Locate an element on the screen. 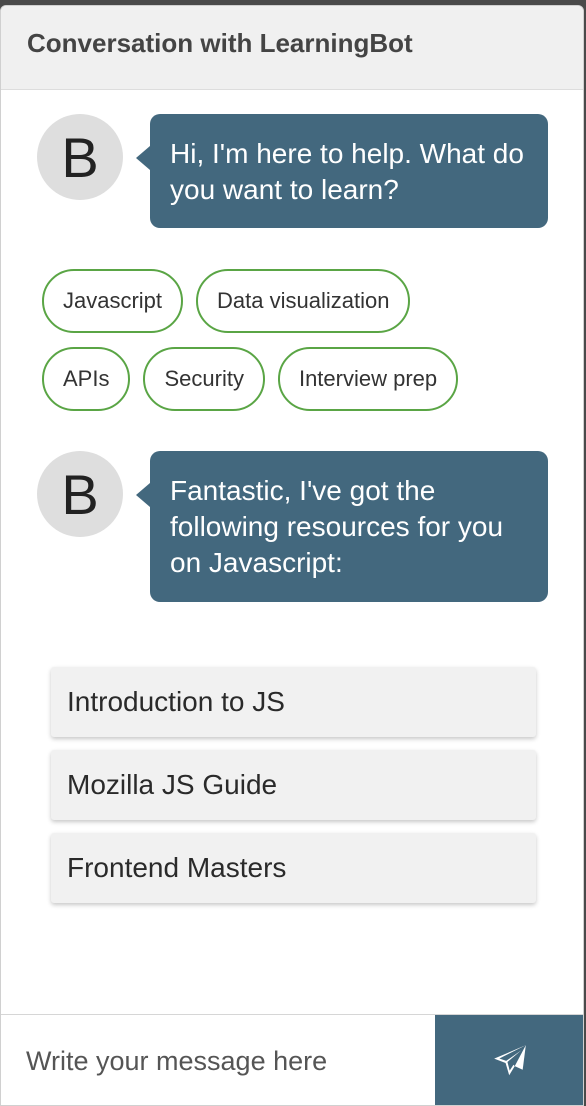 This screenshot has width=586, height=1106. chat-title: Conversation with LearningBot is located at coordinates (220, 43).